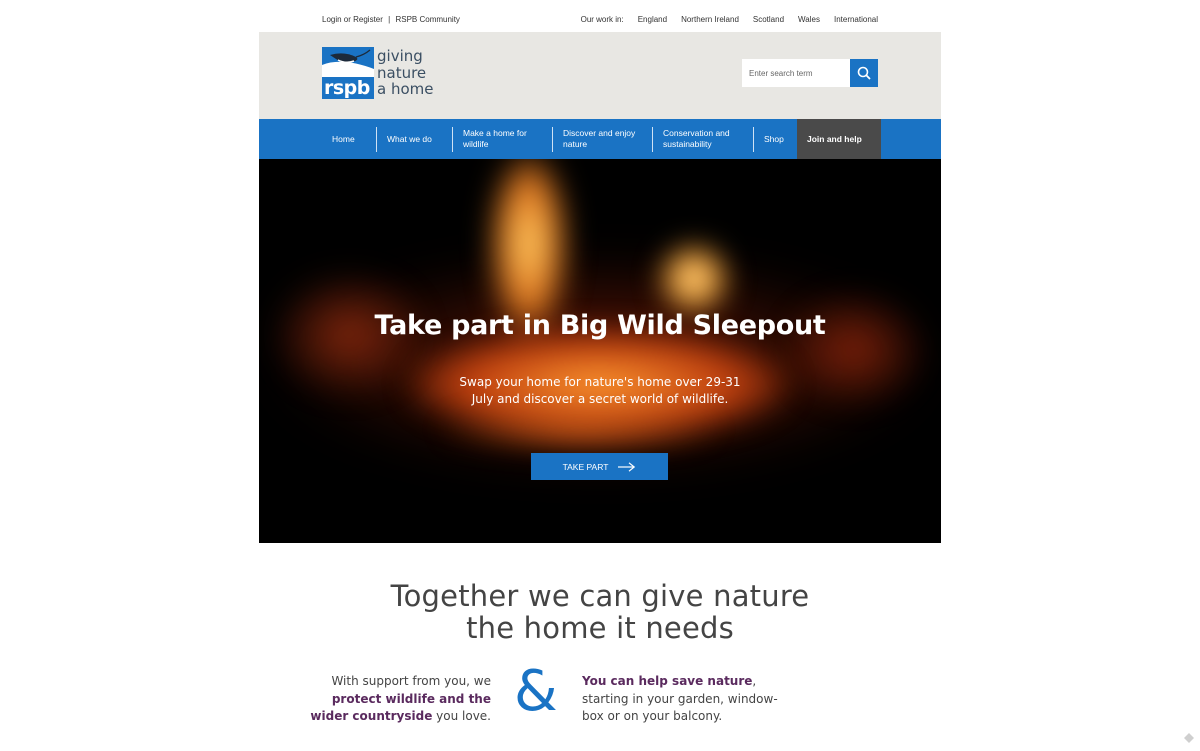 Image resolution: width=1200 pixels, height=751 pixels. What do you see at coordinates (627, 466) in the screenshot?
I see `arrow-right-icon` at bounding box center [627, 466].